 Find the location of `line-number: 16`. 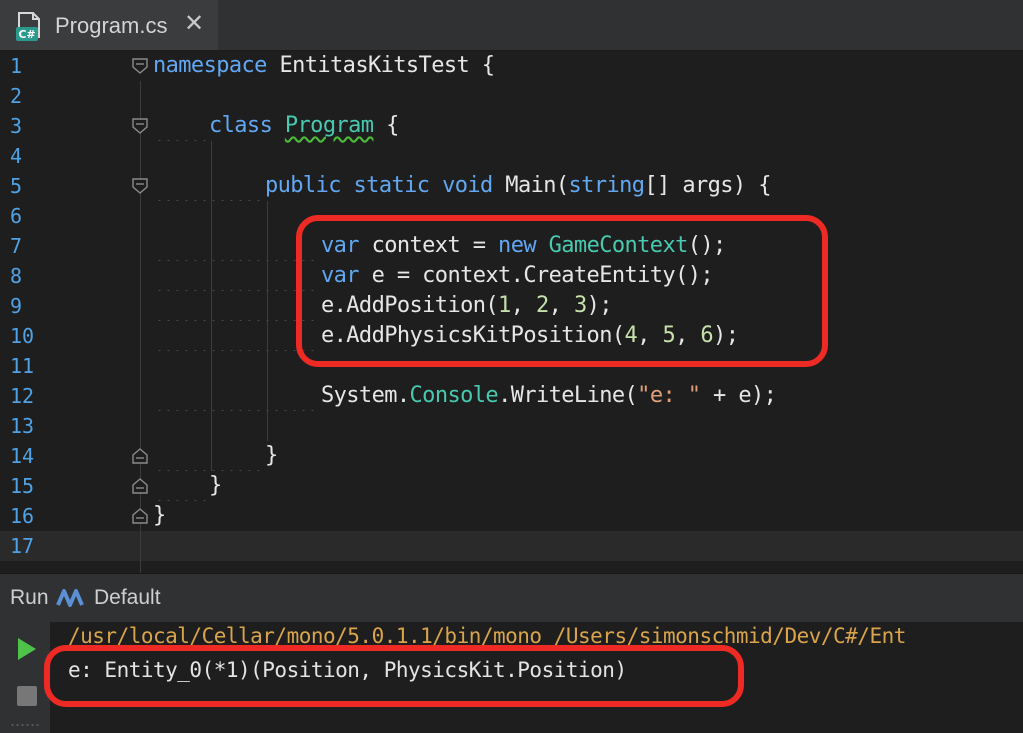

line-number: 16 is located at coordinates (22, 516).